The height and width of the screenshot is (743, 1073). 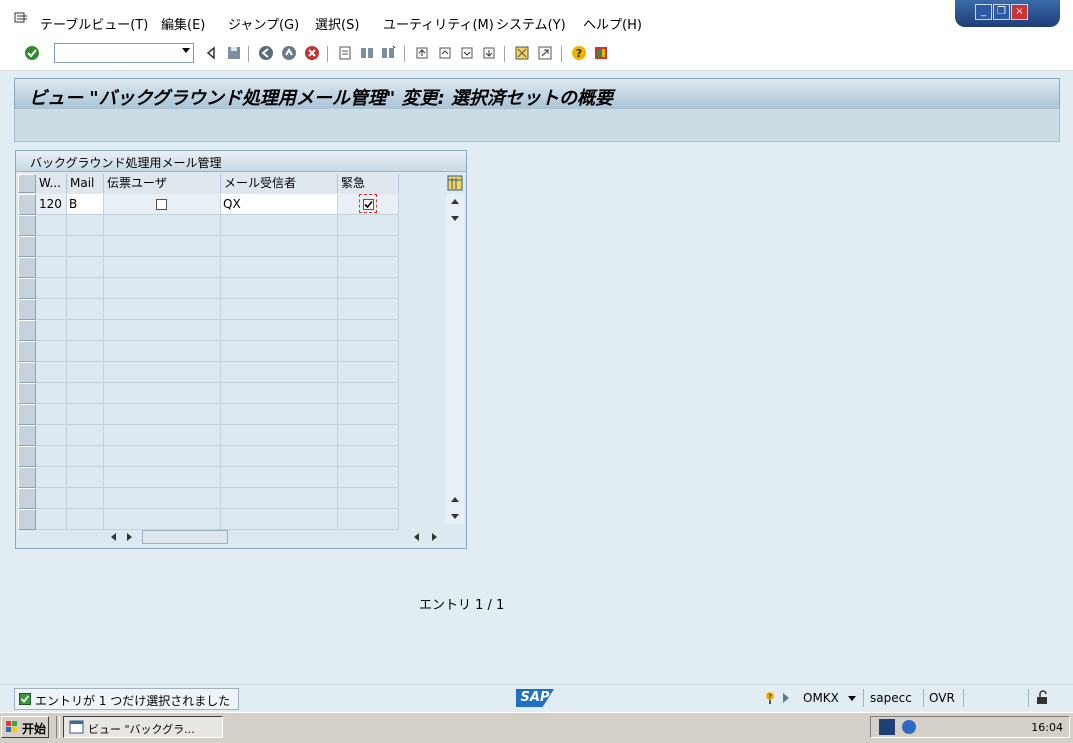 I want to click on back-icon, so click(x=266, y=53).